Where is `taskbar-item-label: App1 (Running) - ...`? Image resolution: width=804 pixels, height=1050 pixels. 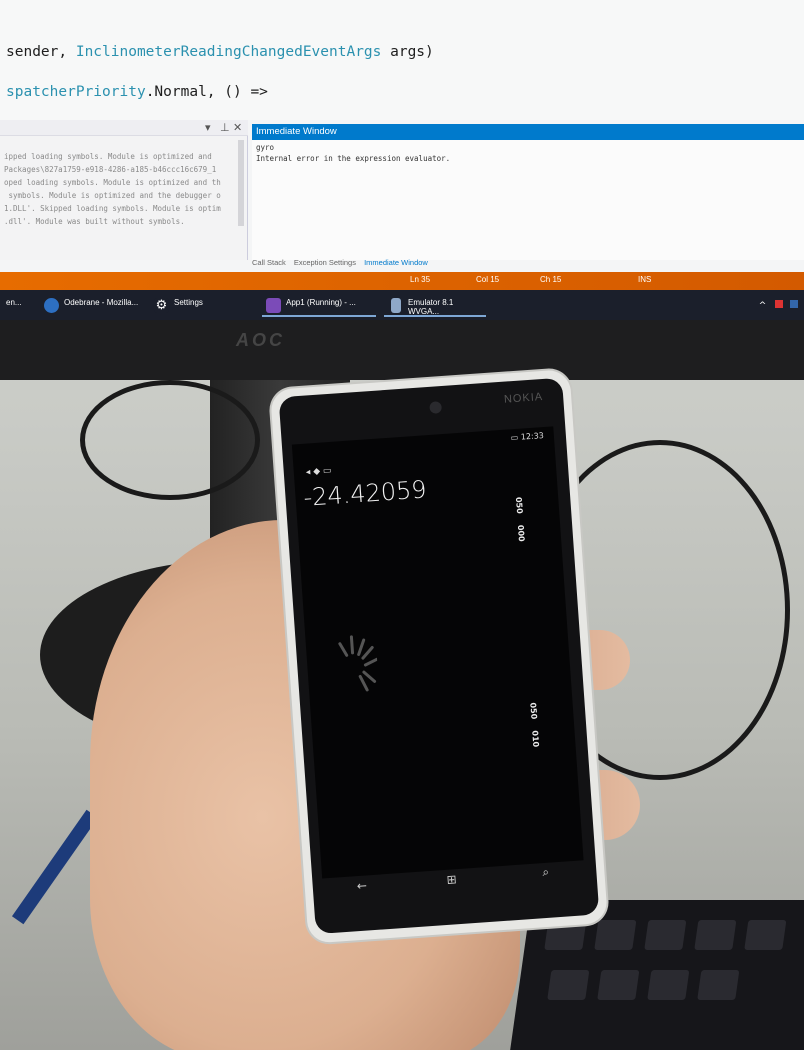
taskbar-item-label: App1 (Running) - ... is located at coordinates (321, 302).